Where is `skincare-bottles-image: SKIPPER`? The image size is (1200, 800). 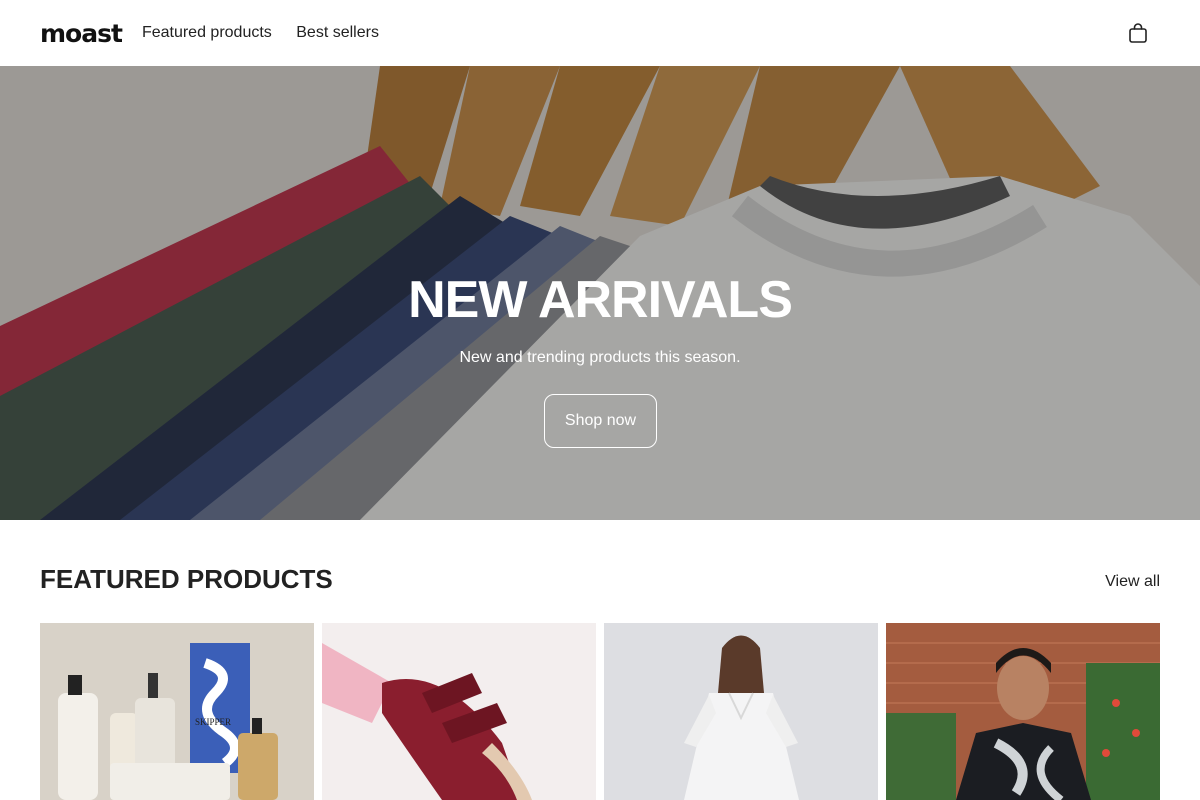 skincare-bottles-image: SKIPPER is located at coordinates (177, 711).